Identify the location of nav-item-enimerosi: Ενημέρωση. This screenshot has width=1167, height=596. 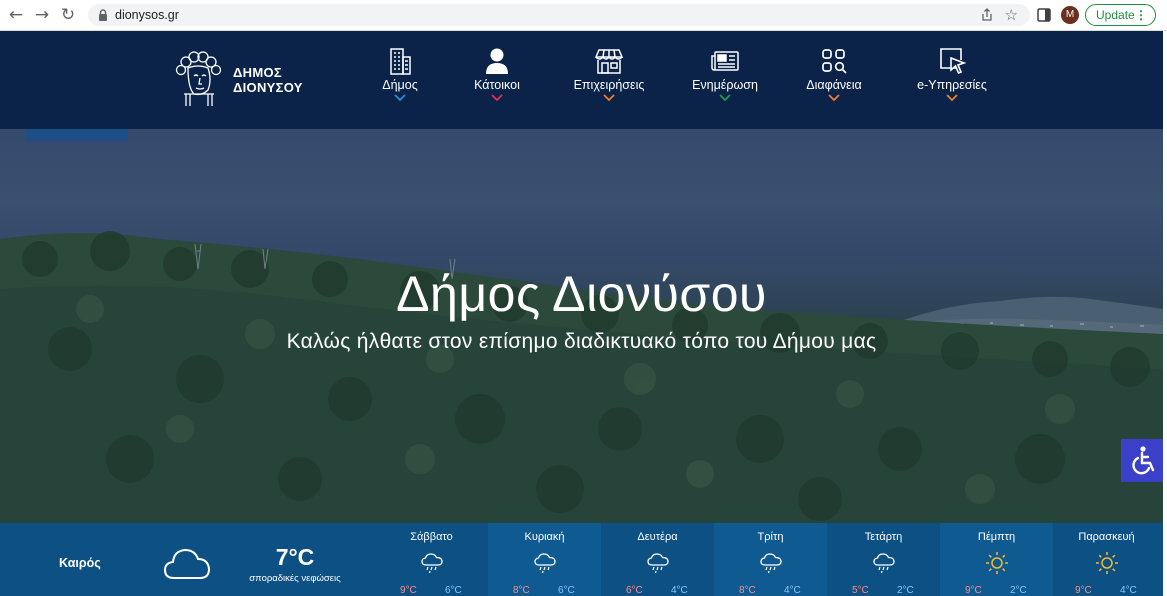
(725, 79).